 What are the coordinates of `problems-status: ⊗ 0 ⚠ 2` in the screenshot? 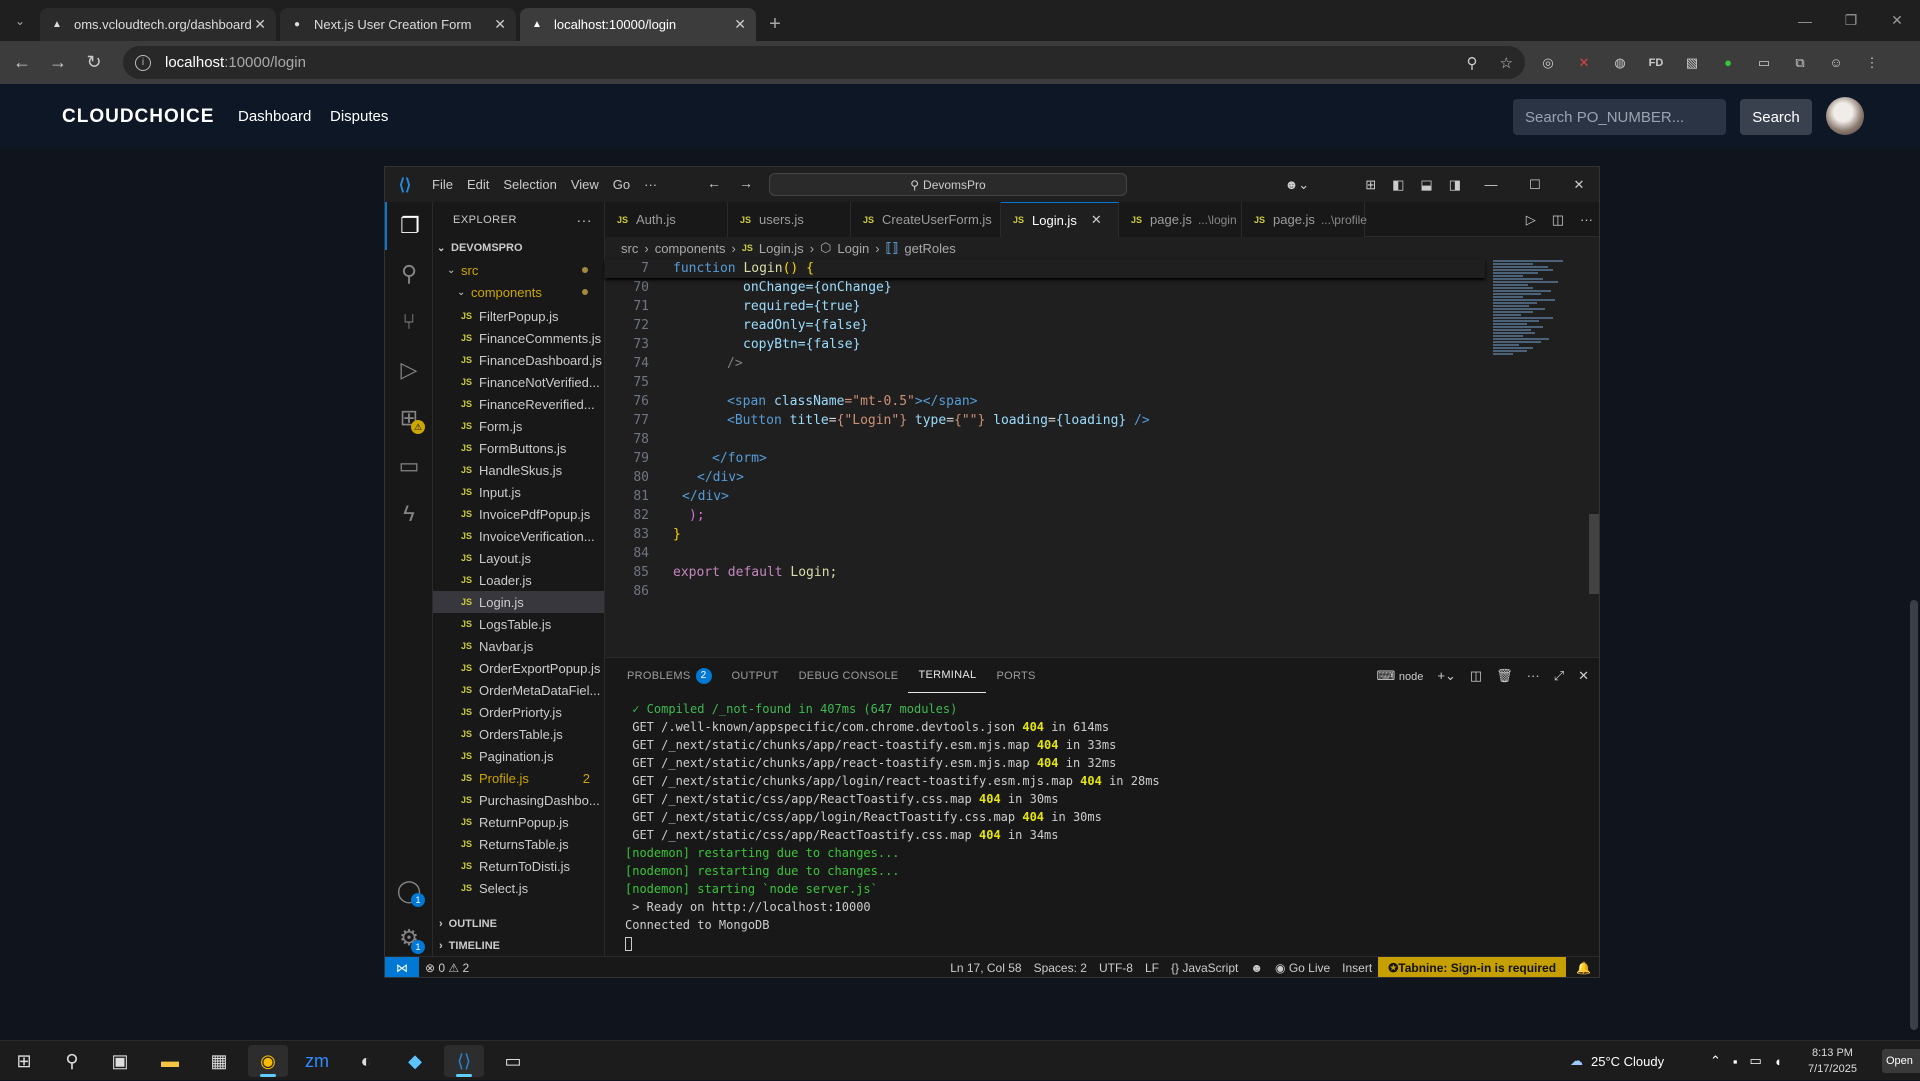 It's located at (447, 968).